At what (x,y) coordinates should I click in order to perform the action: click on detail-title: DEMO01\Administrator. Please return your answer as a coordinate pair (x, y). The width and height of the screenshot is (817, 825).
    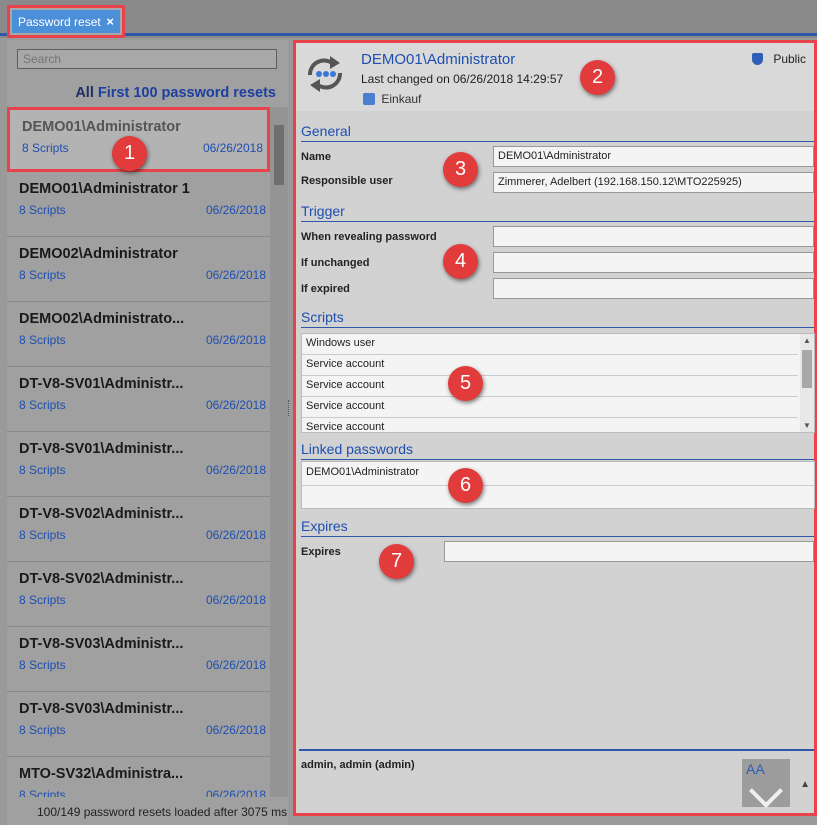
    Looking at the image, I should click on (438, 59).